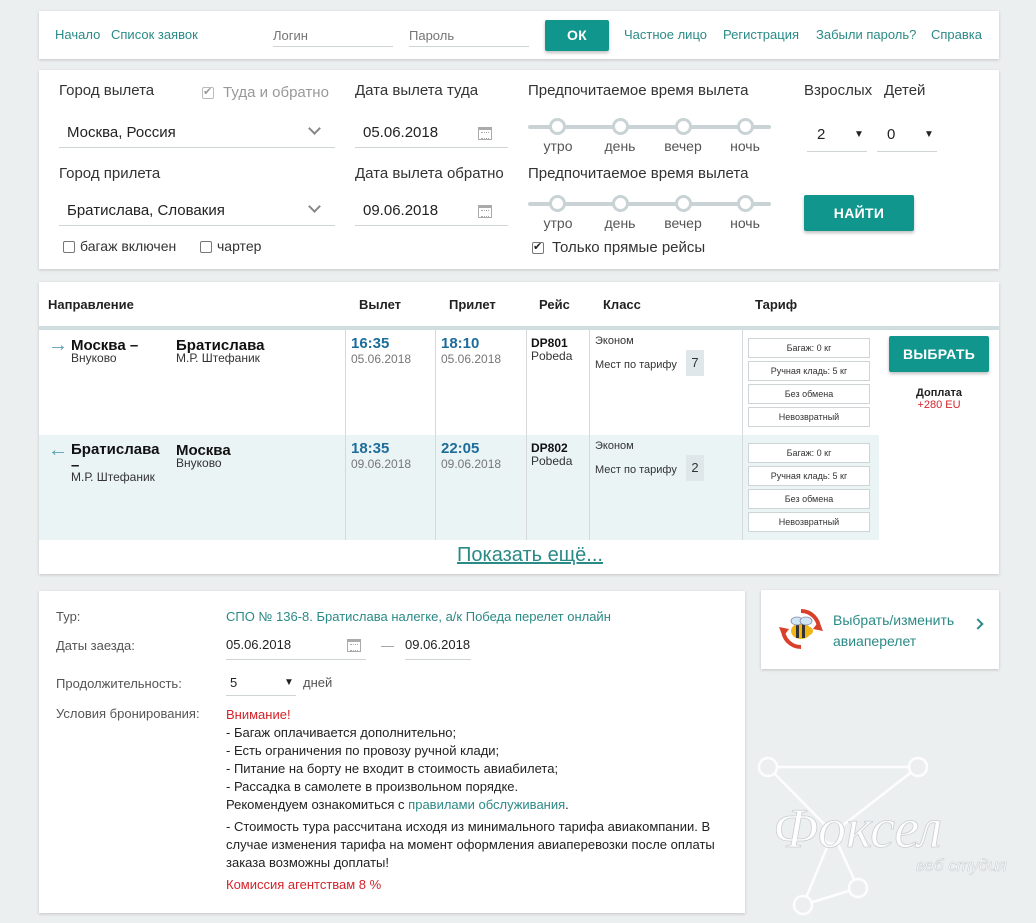 The height and width of the screenshot is (923, 1036). What do you see at coordinates (549, 448) in the screenshot?
I see `flight-number: DP802` at bounding box center [549, 448].